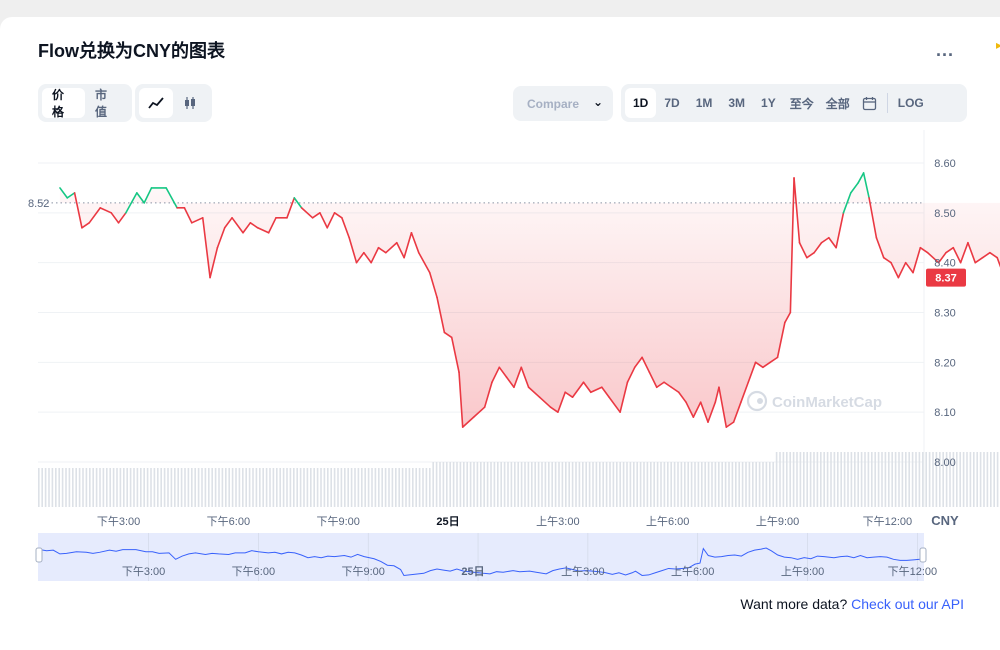 The height and width of the screenshot is (650, 1000). Describe the element at coordinates (39, 555) in the screenshot. I see `navigator-left-handle` at that location.